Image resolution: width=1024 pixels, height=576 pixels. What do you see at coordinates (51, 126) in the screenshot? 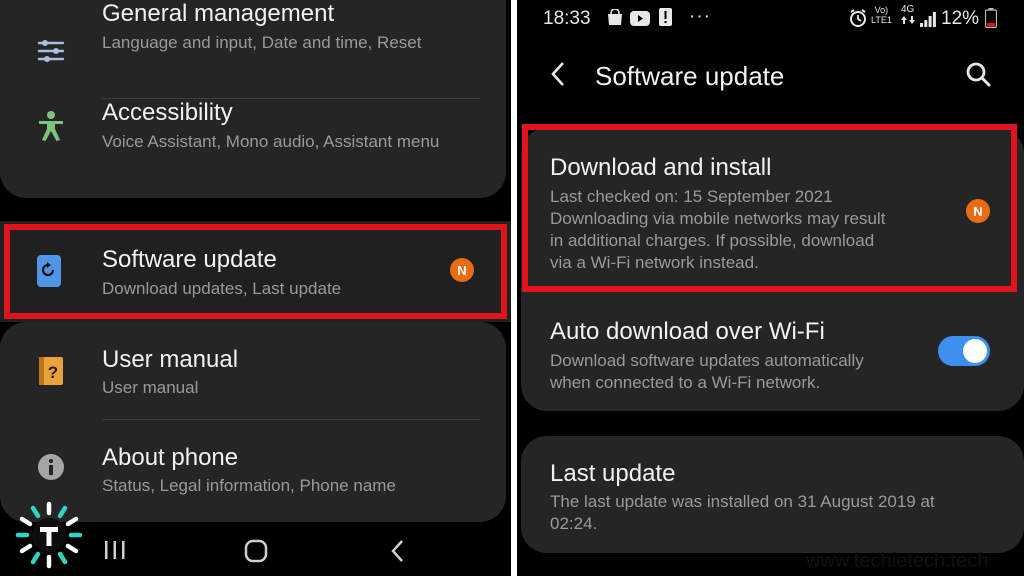
I see `accessibility-icon` at bounding box center [51, 126].